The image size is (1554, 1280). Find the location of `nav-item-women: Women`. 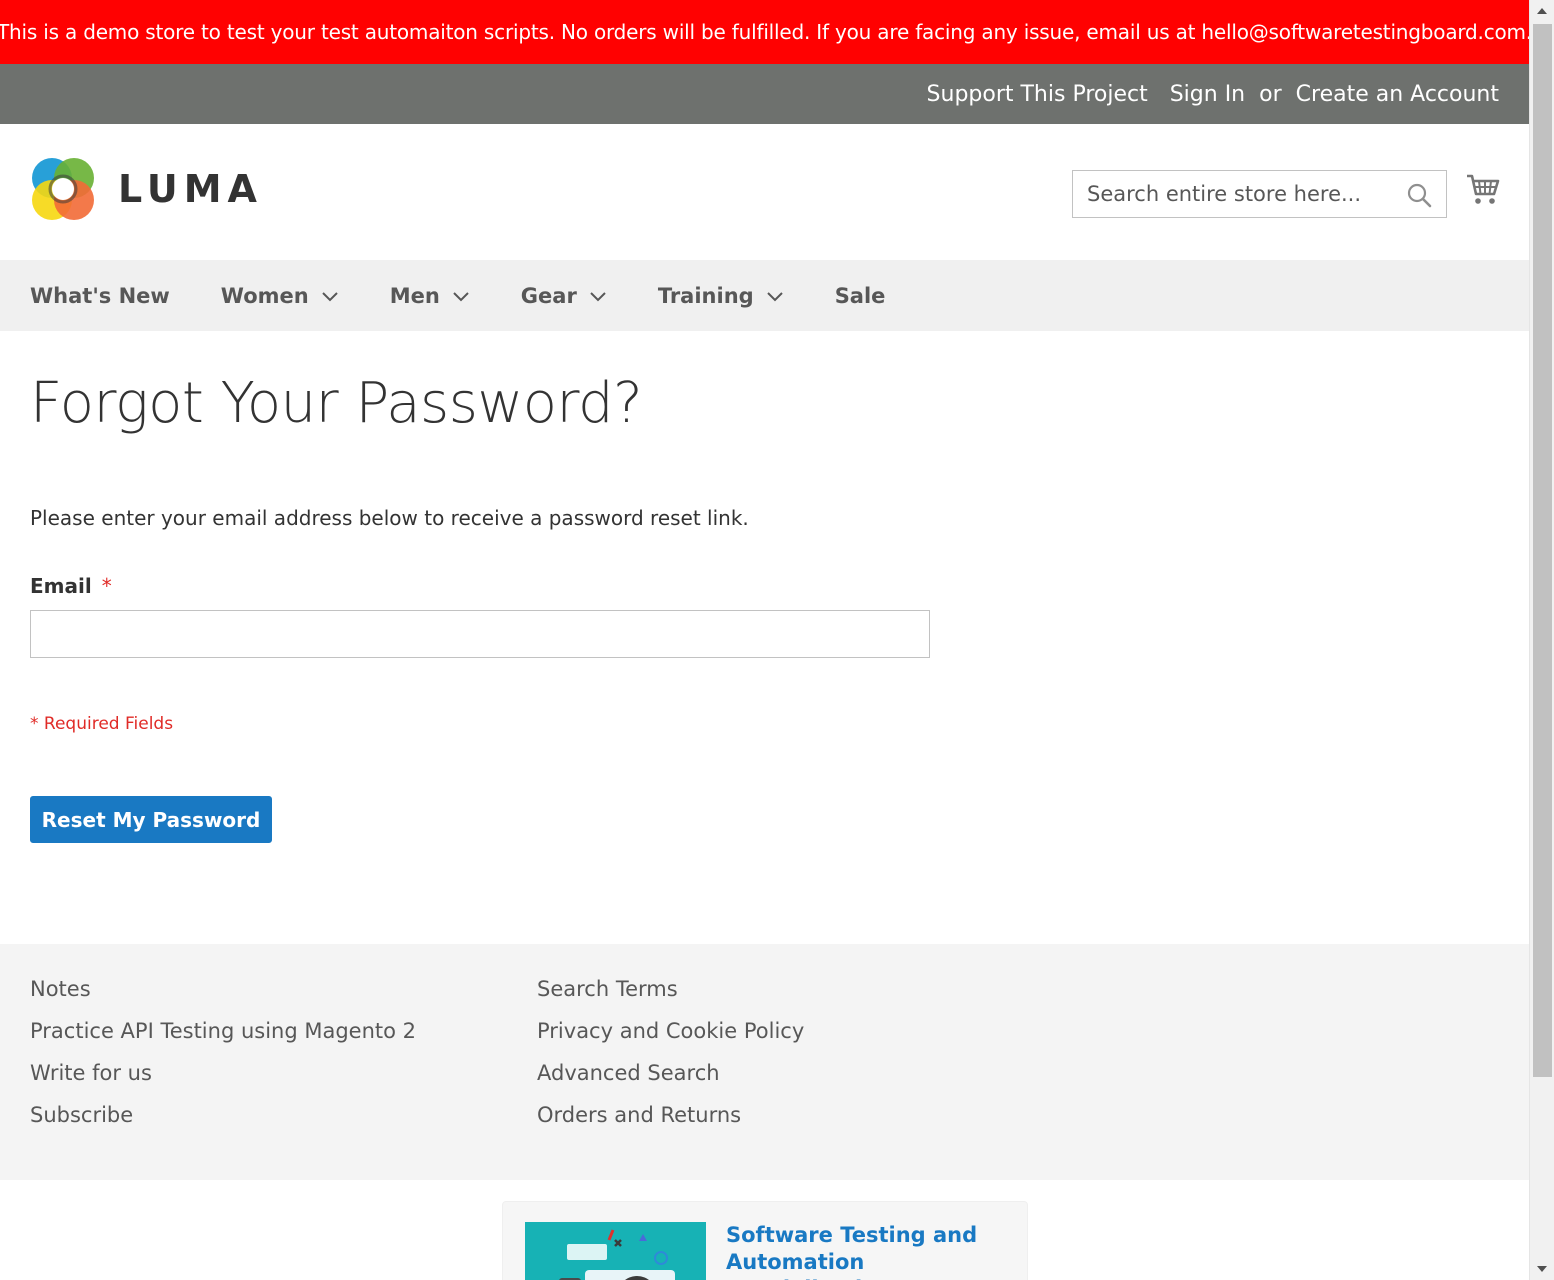

nav-item-women: Women is located at coordinates (280, 296).